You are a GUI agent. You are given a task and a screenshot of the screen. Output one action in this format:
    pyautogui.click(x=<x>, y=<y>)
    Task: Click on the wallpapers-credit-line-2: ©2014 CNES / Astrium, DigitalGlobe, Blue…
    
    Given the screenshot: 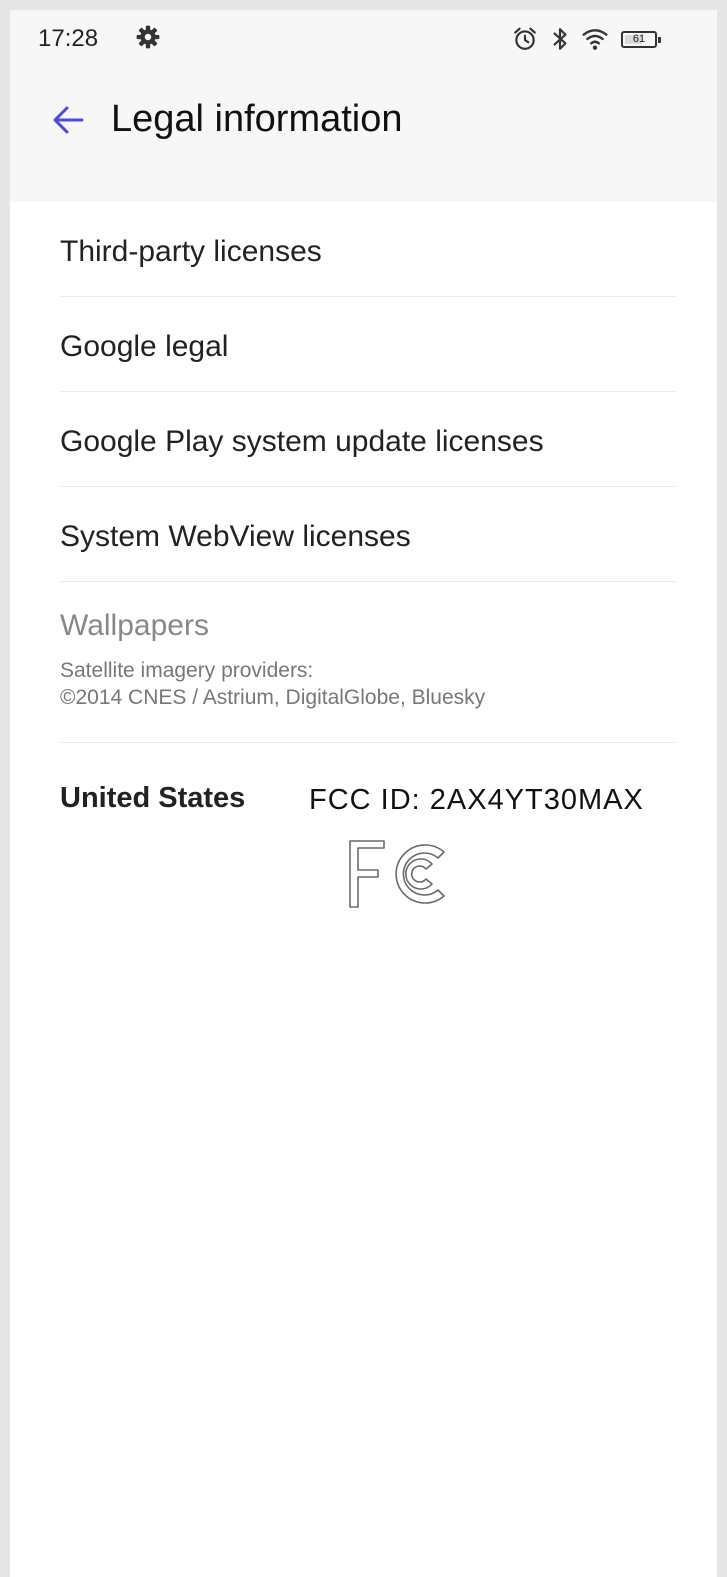 What is the action you would take?
    pyautogui.click(x=273, y=697)
    